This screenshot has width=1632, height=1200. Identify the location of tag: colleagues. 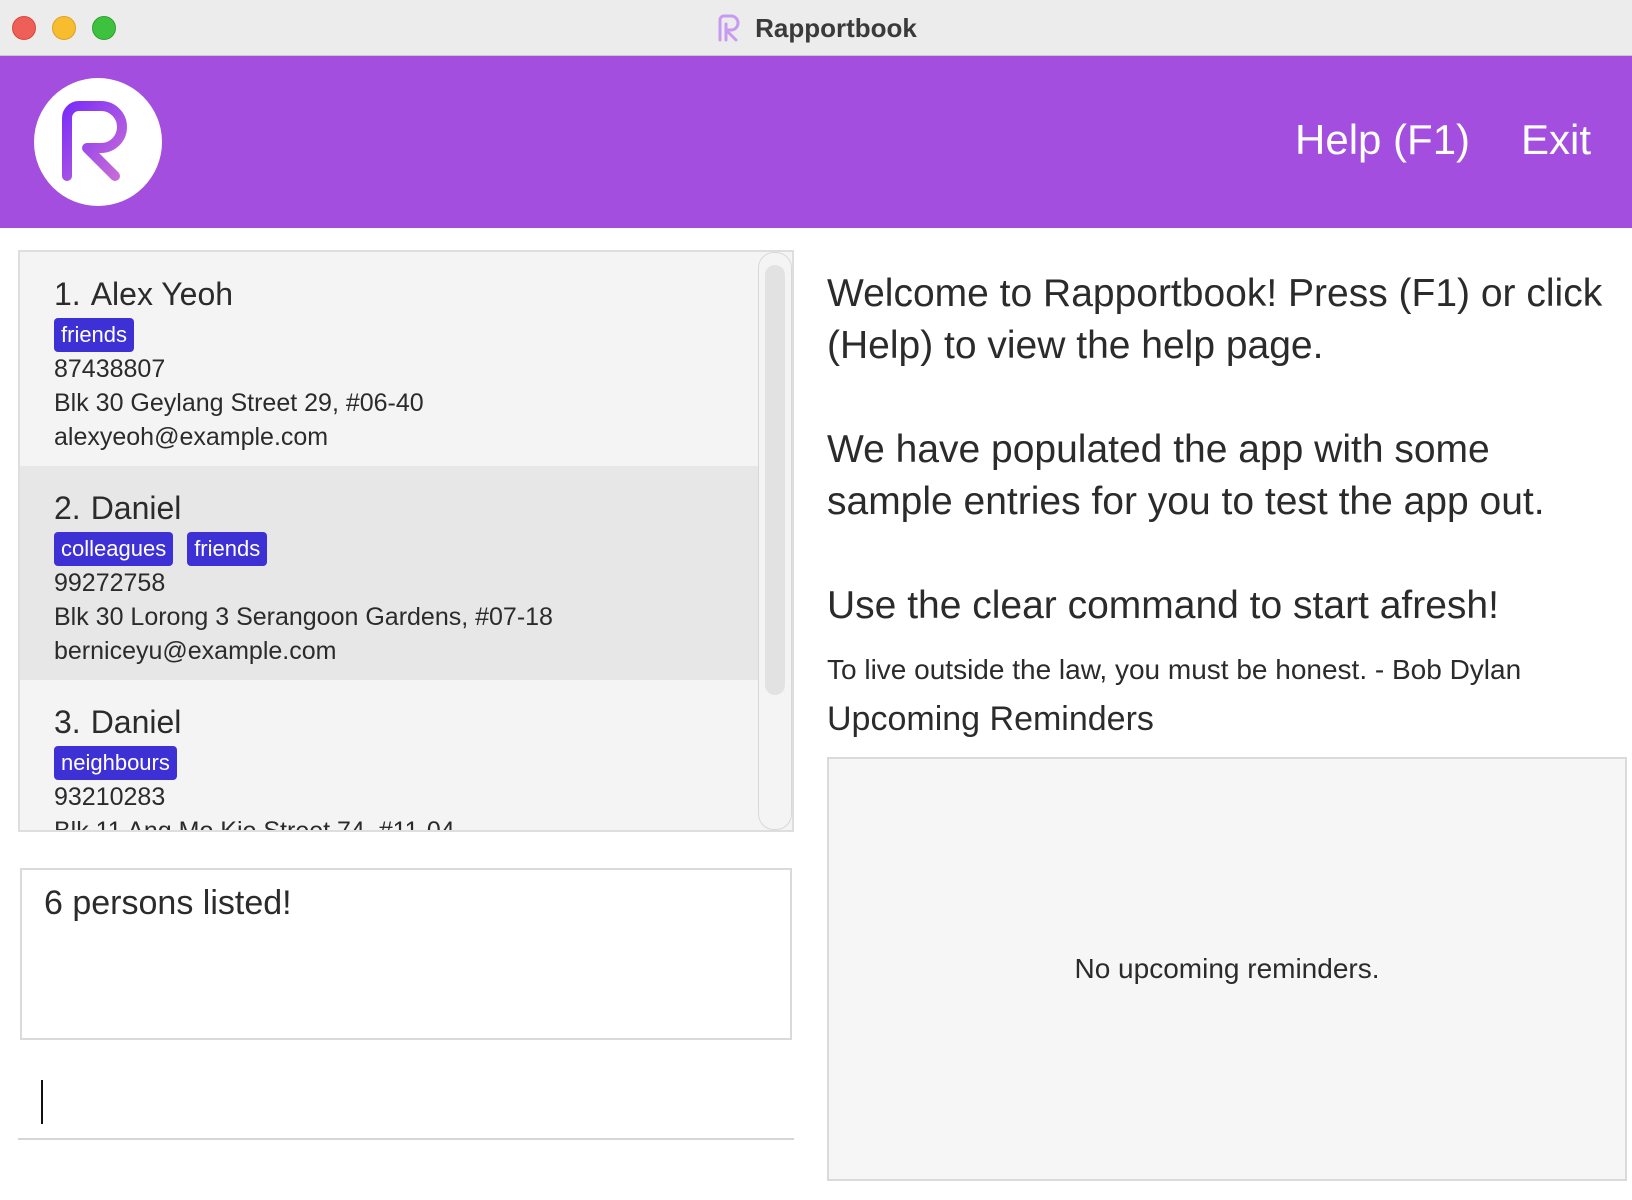
(114, 549).